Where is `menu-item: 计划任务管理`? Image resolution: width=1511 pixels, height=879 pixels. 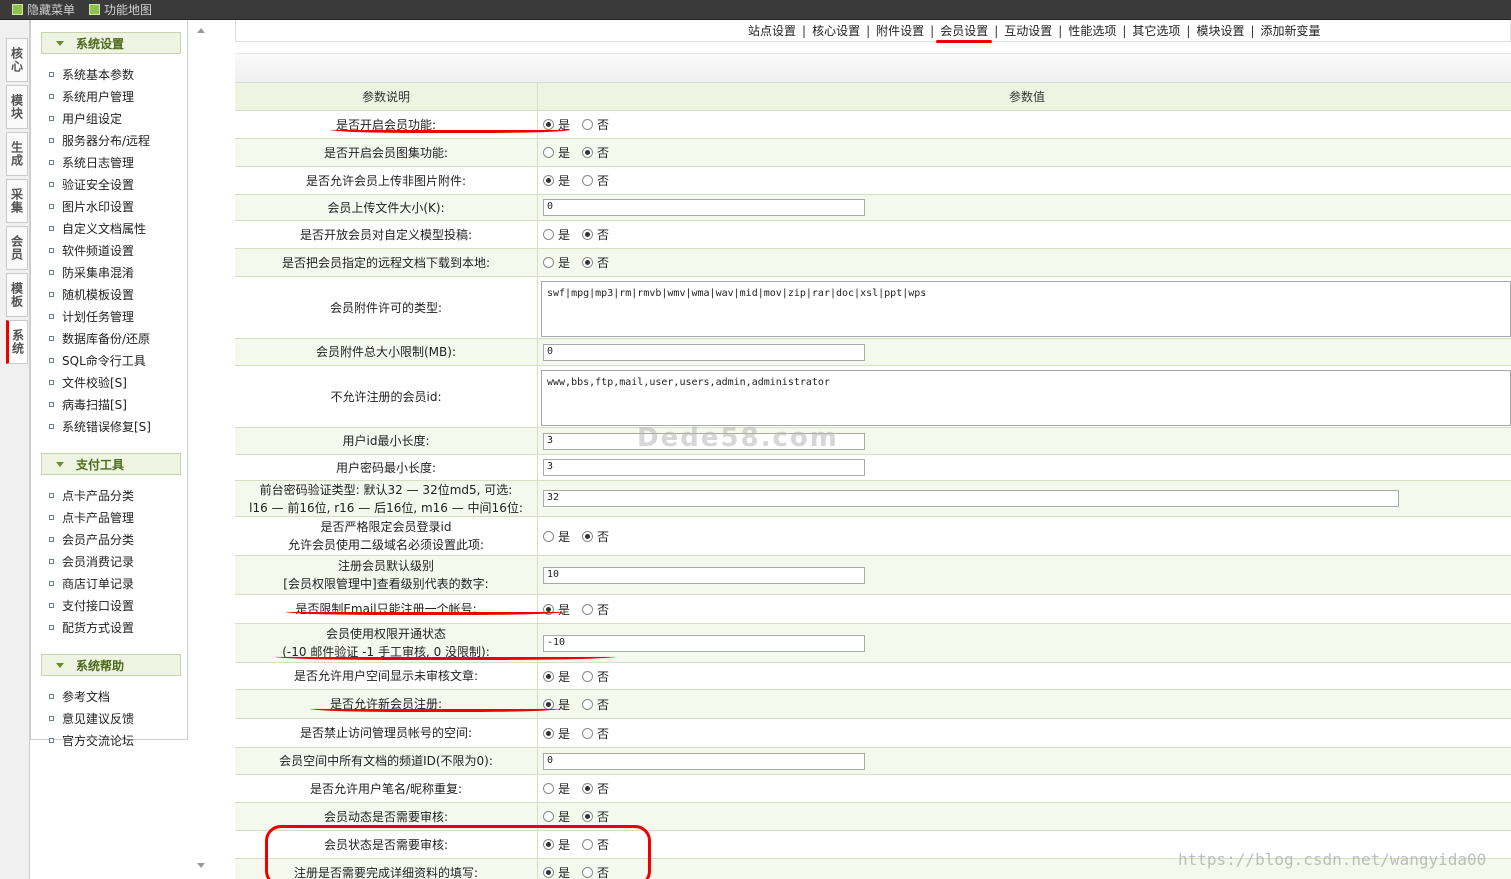
menu-item: 计划任务管理 is located at coordinates (91, 316).